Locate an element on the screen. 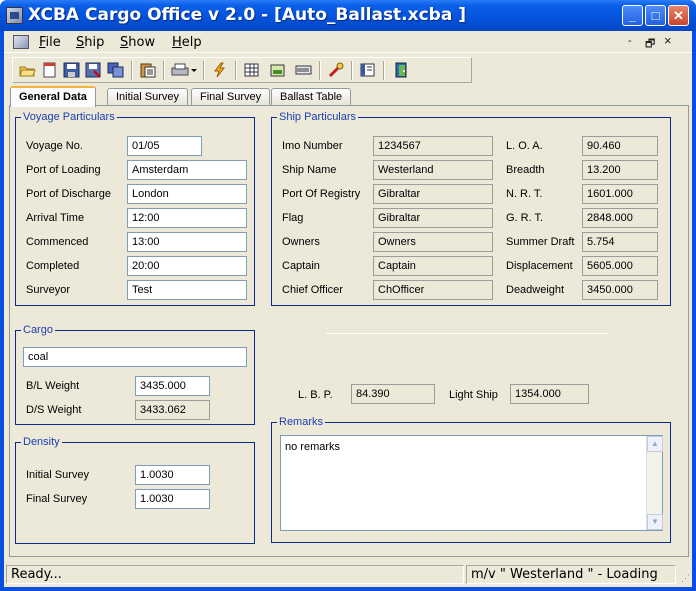 The height and width of the screenshot is (591, 696). grt-label: G. R. T. is located at coordinates (525, 218).